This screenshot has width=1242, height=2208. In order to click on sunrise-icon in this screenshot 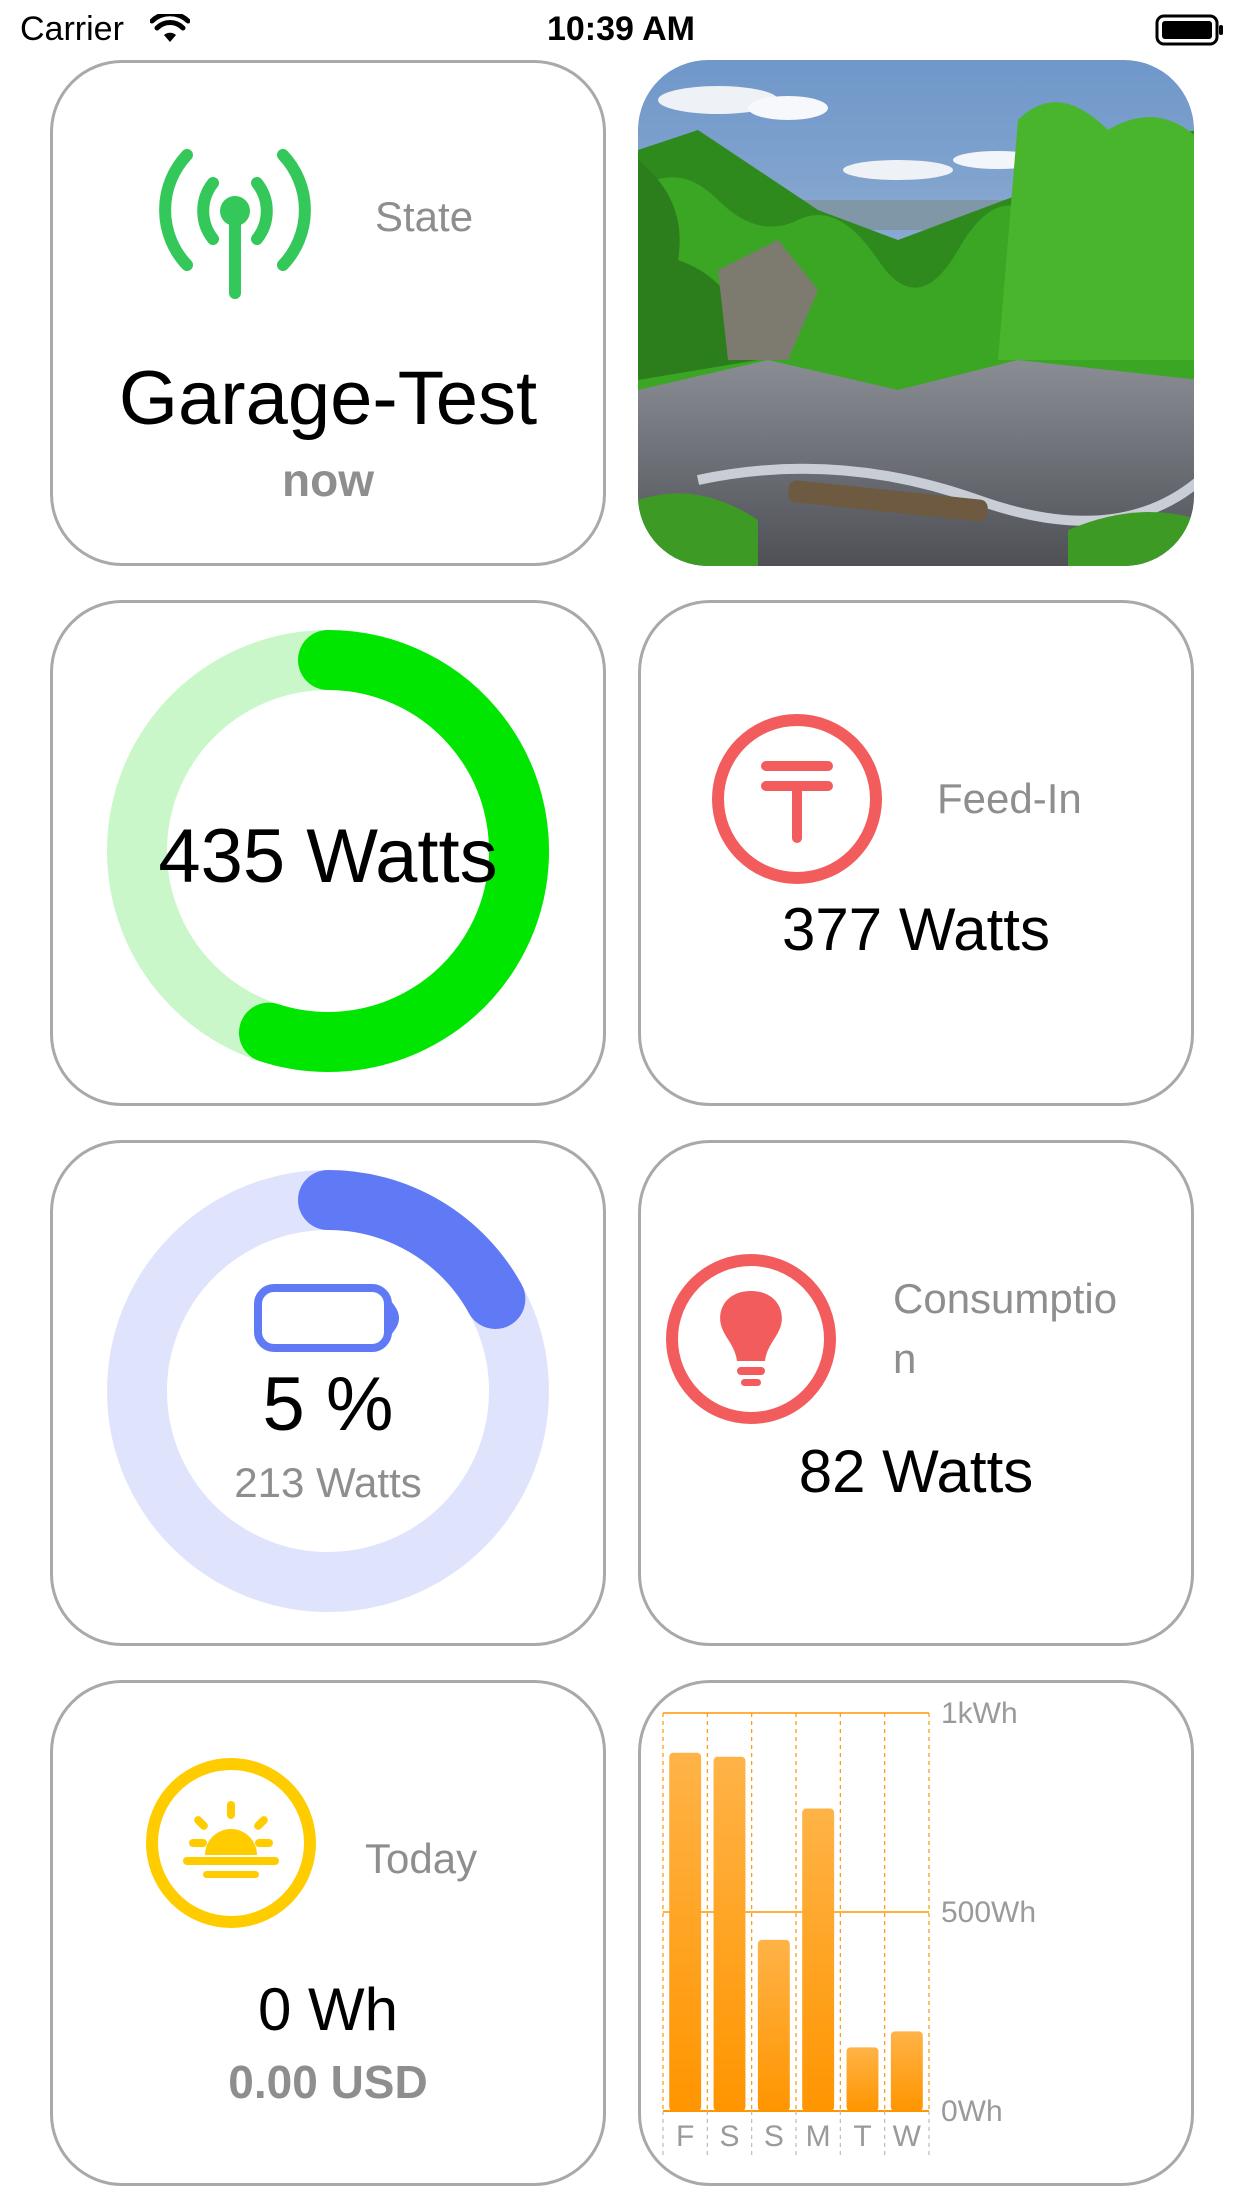, I will do `click(231, 1843)`.